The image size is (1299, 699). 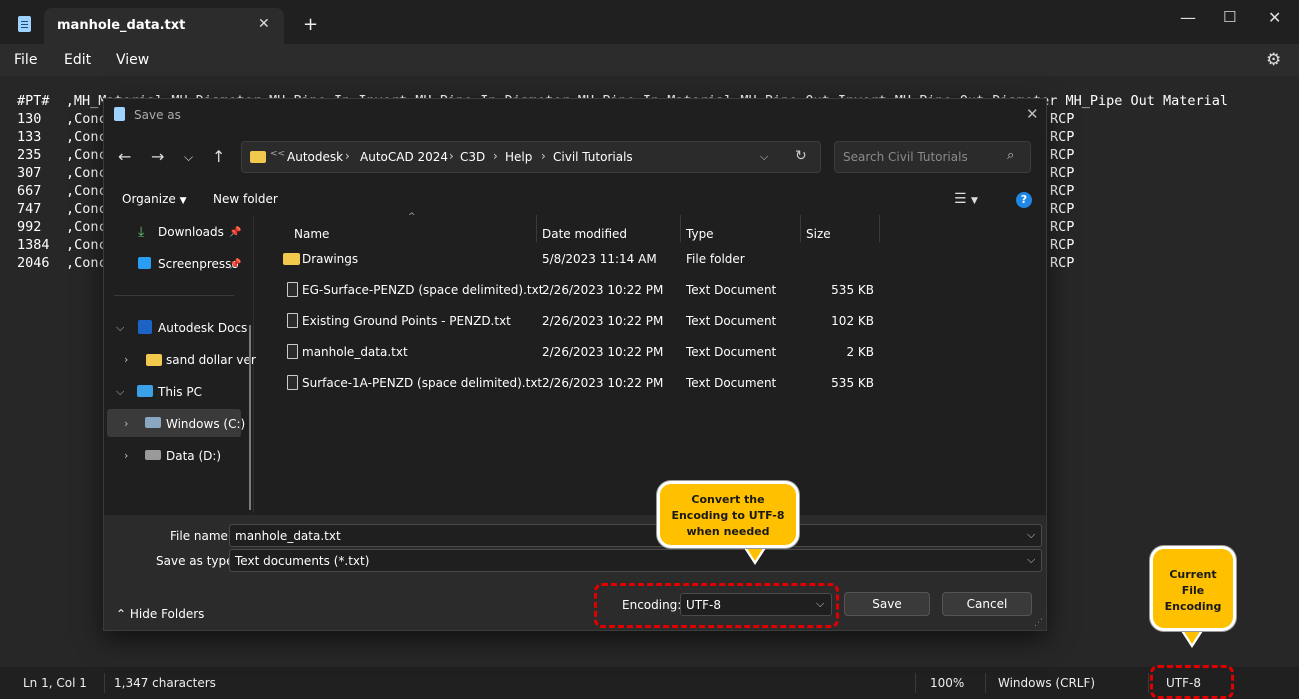 I want to click on data-drive-icon, so click(x=153, y=455).